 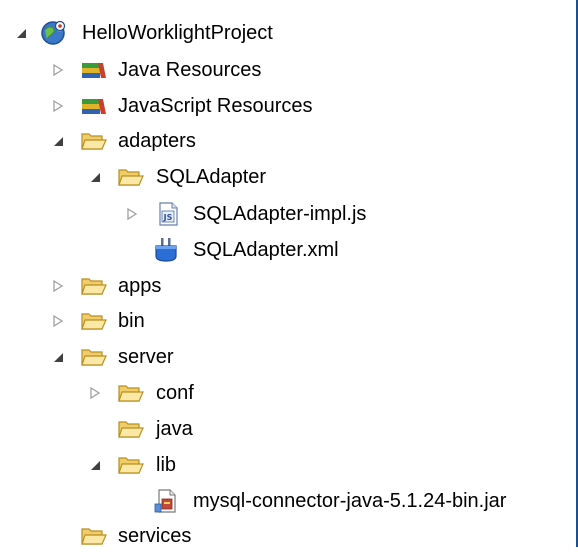 What do you see at coordinates (350, 501) in the screenshot?
I see `tree-item-label: mysql-connector-java-5.1.24-bin.jar` at bounding box center [350, 501].